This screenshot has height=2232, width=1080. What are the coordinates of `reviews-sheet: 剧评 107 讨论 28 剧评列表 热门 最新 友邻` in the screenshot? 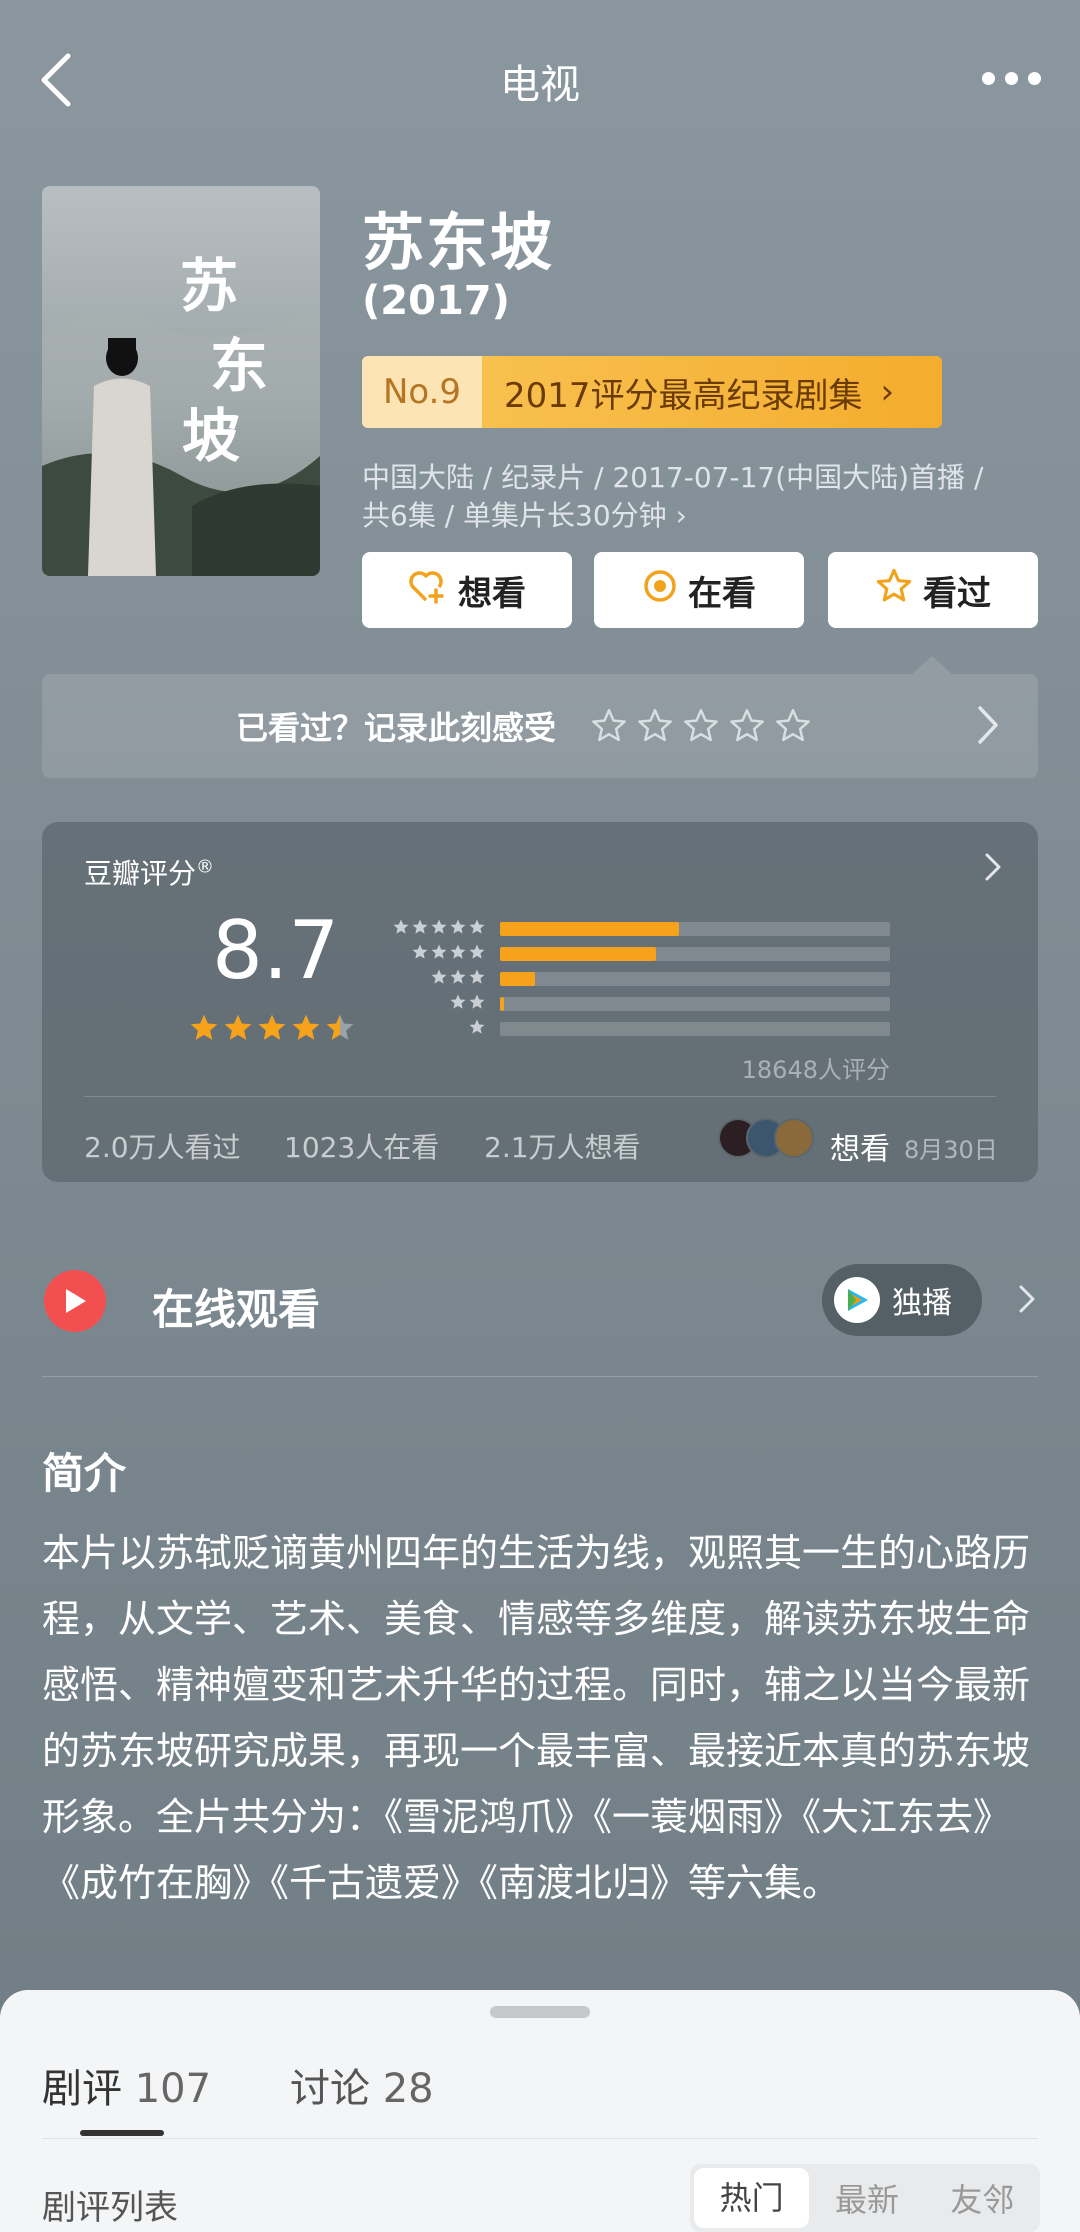 It's located at (540, 2111).